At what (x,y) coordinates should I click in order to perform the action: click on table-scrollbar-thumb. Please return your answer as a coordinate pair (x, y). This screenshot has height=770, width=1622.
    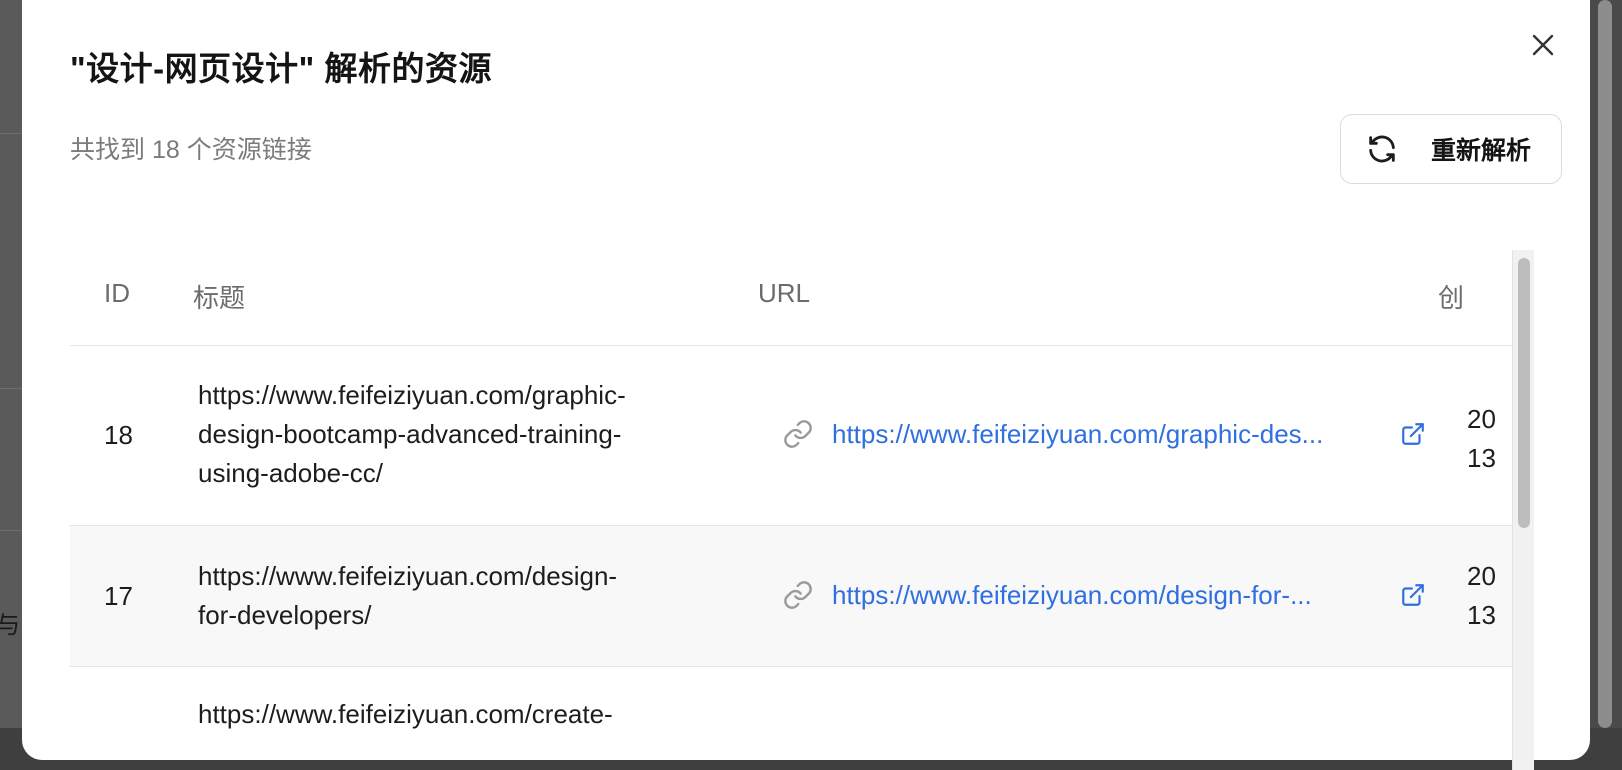
    Looking at the image, I should click on (1524, 393).